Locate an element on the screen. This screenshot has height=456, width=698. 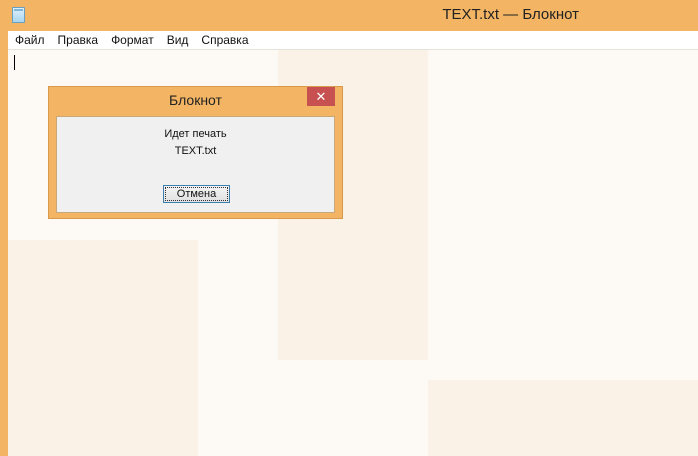
title-bar: TEXT.txt — Блокнот is located at coordinates (349, 15).